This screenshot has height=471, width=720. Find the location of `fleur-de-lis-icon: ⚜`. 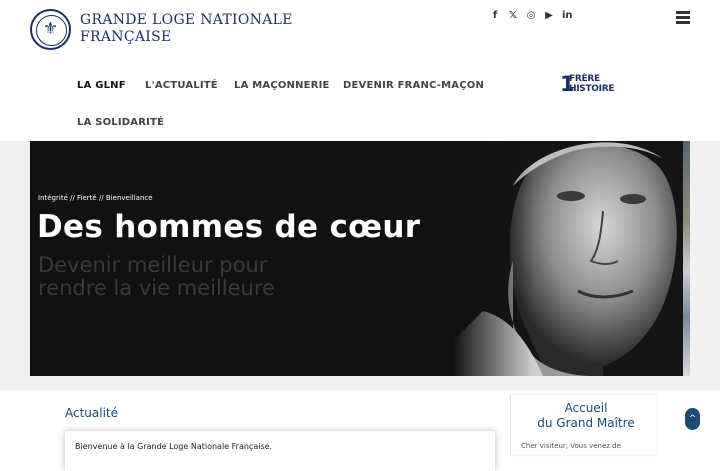

fleur-de-lis-icon: ⚜ is located at coordinates (50, 29).